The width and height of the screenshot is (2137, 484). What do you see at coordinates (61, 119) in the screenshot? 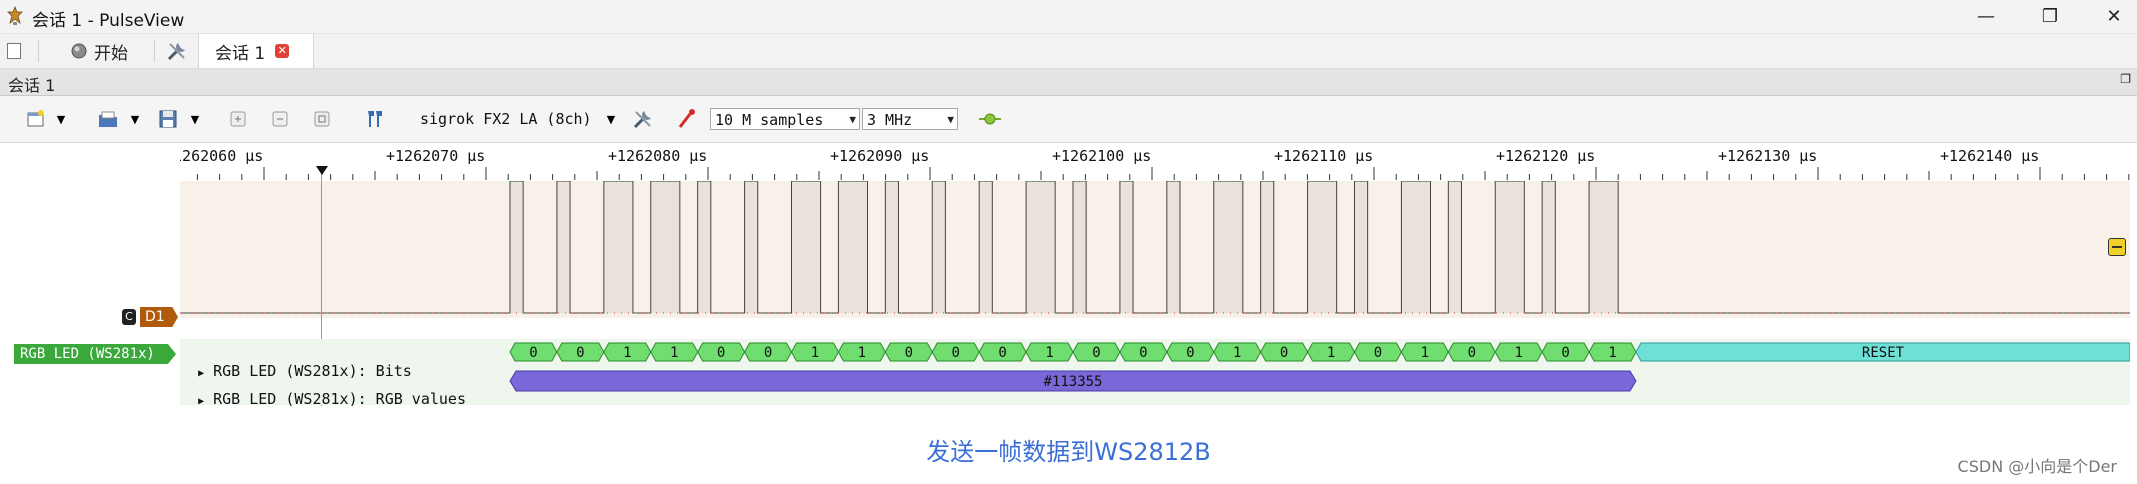
I see `new-session-dropdown: ▼` at bounding box center [61, 119].